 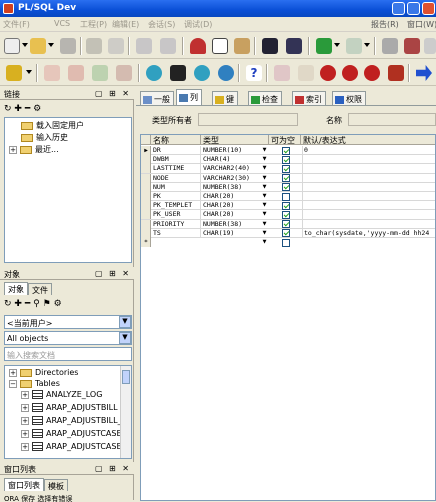 What do you see at coordinates (38, 46) in the screenshot?
I see `open-folder-icon` at bounding box center [38, 46].